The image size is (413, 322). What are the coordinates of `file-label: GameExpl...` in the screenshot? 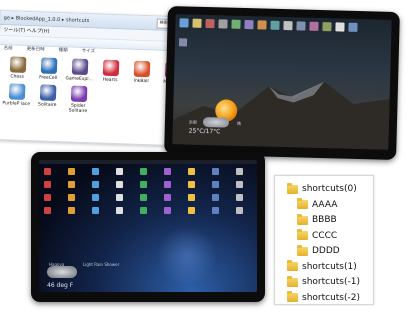 It's located at (79, 79).